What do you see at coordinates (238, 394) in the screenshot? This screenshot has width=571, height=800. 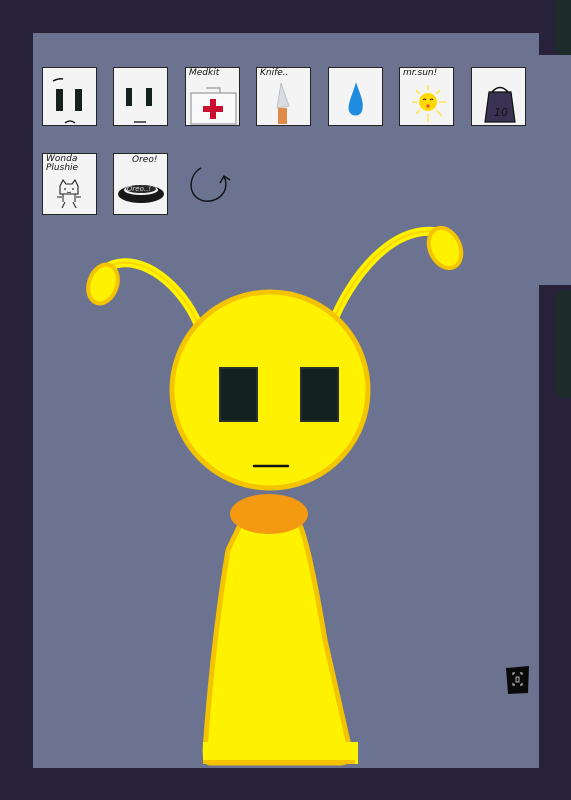 I see `left-eye` at bounding box center [238, 394].